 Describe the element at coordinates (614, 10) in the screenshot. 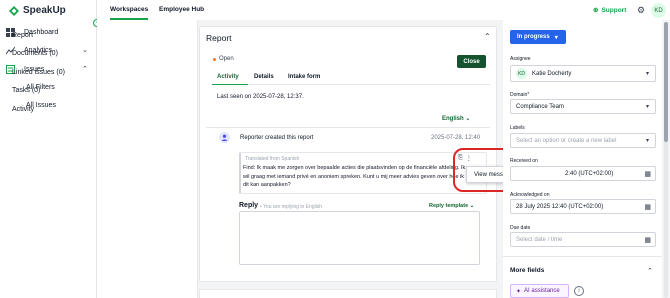

I see `support-label: Support` at that location.